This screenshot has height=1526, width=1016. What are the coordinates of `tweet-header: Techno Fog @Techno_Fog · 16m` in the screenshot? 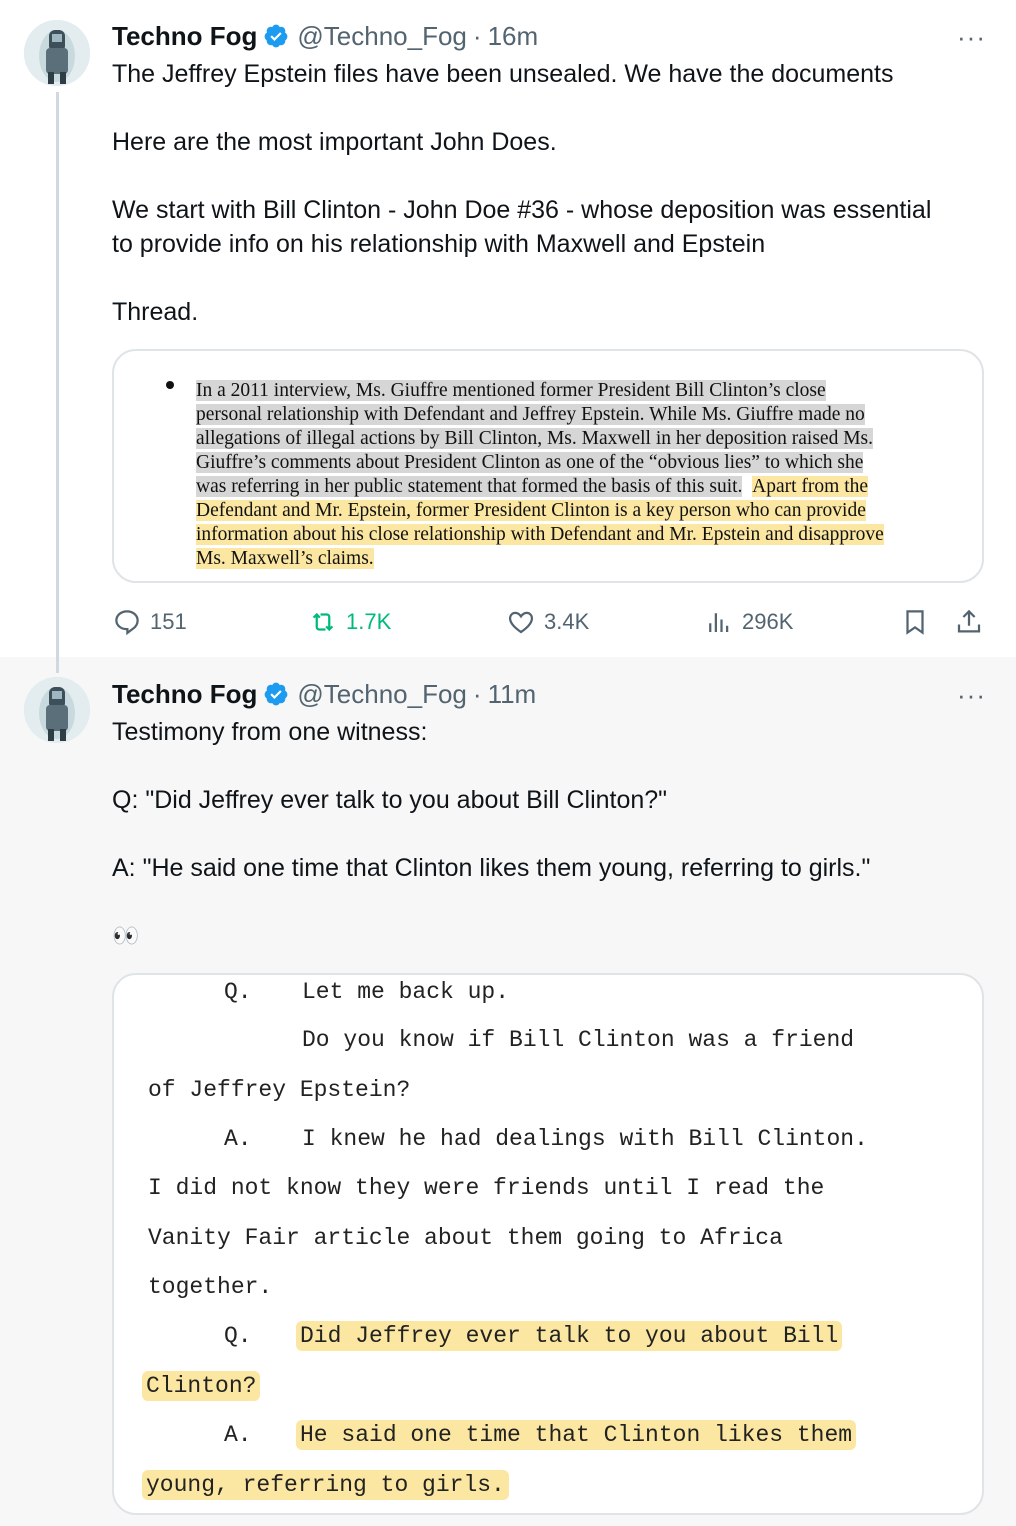 It's located at (325, 36).